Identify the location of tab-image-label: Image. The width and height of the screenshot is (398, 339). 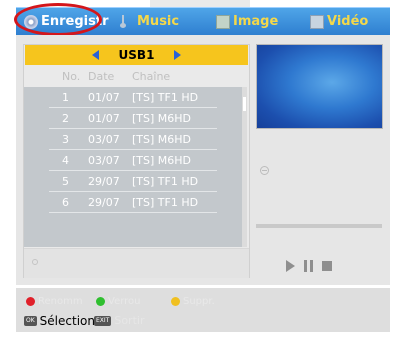
(256, 21).